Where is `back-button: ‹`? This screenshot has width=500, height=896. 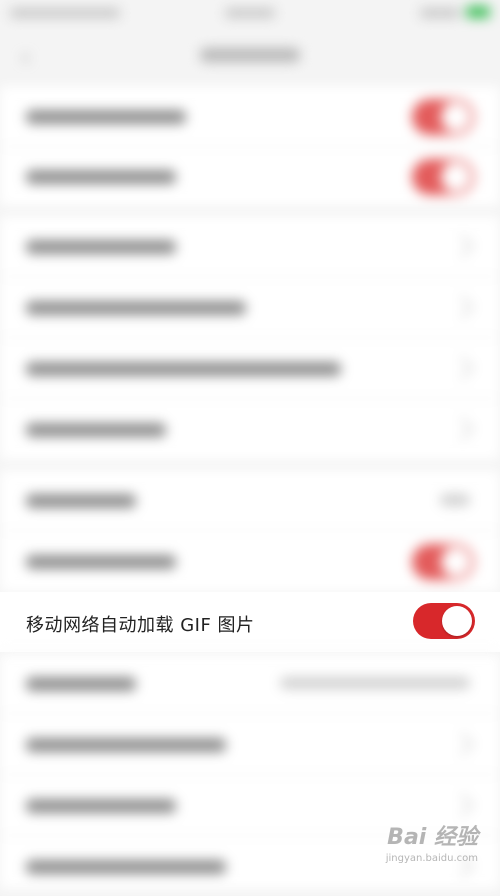 back-button: ‹ is located at coordinates (32, 56).